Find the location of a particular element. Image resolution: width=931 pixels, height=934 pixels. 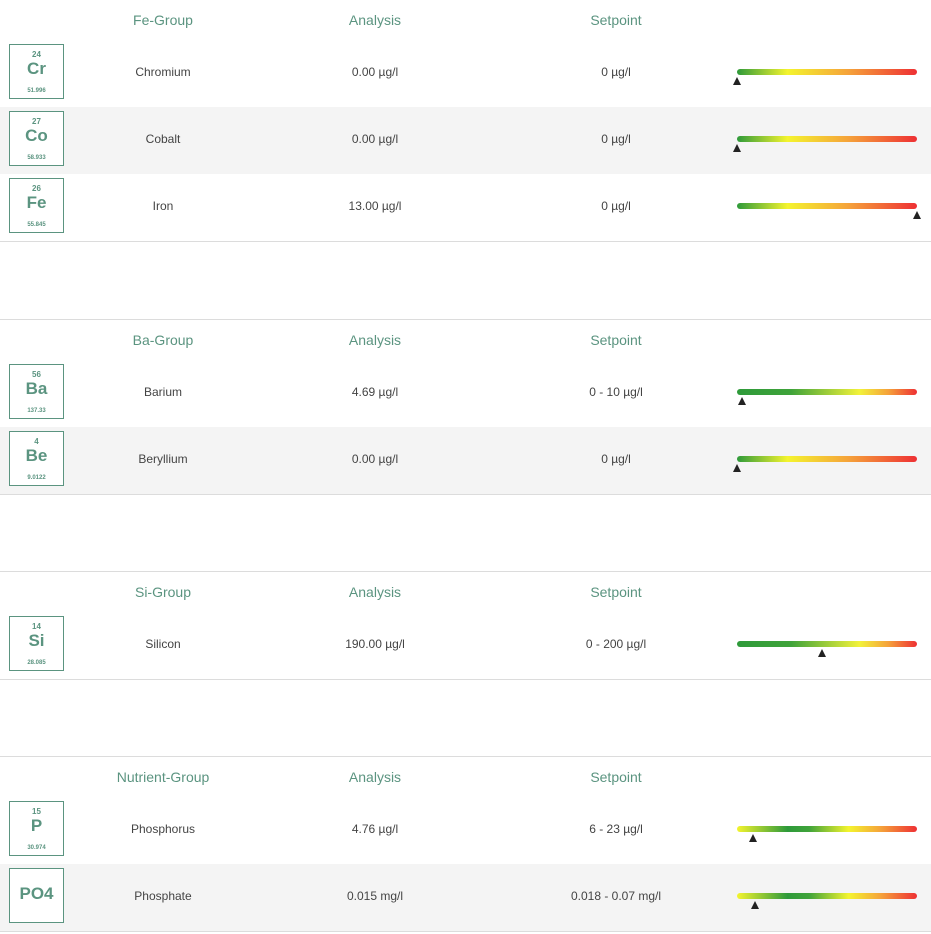

group-header: Fe-Group Analysis Setpoint is located at coordinates (465, 20).